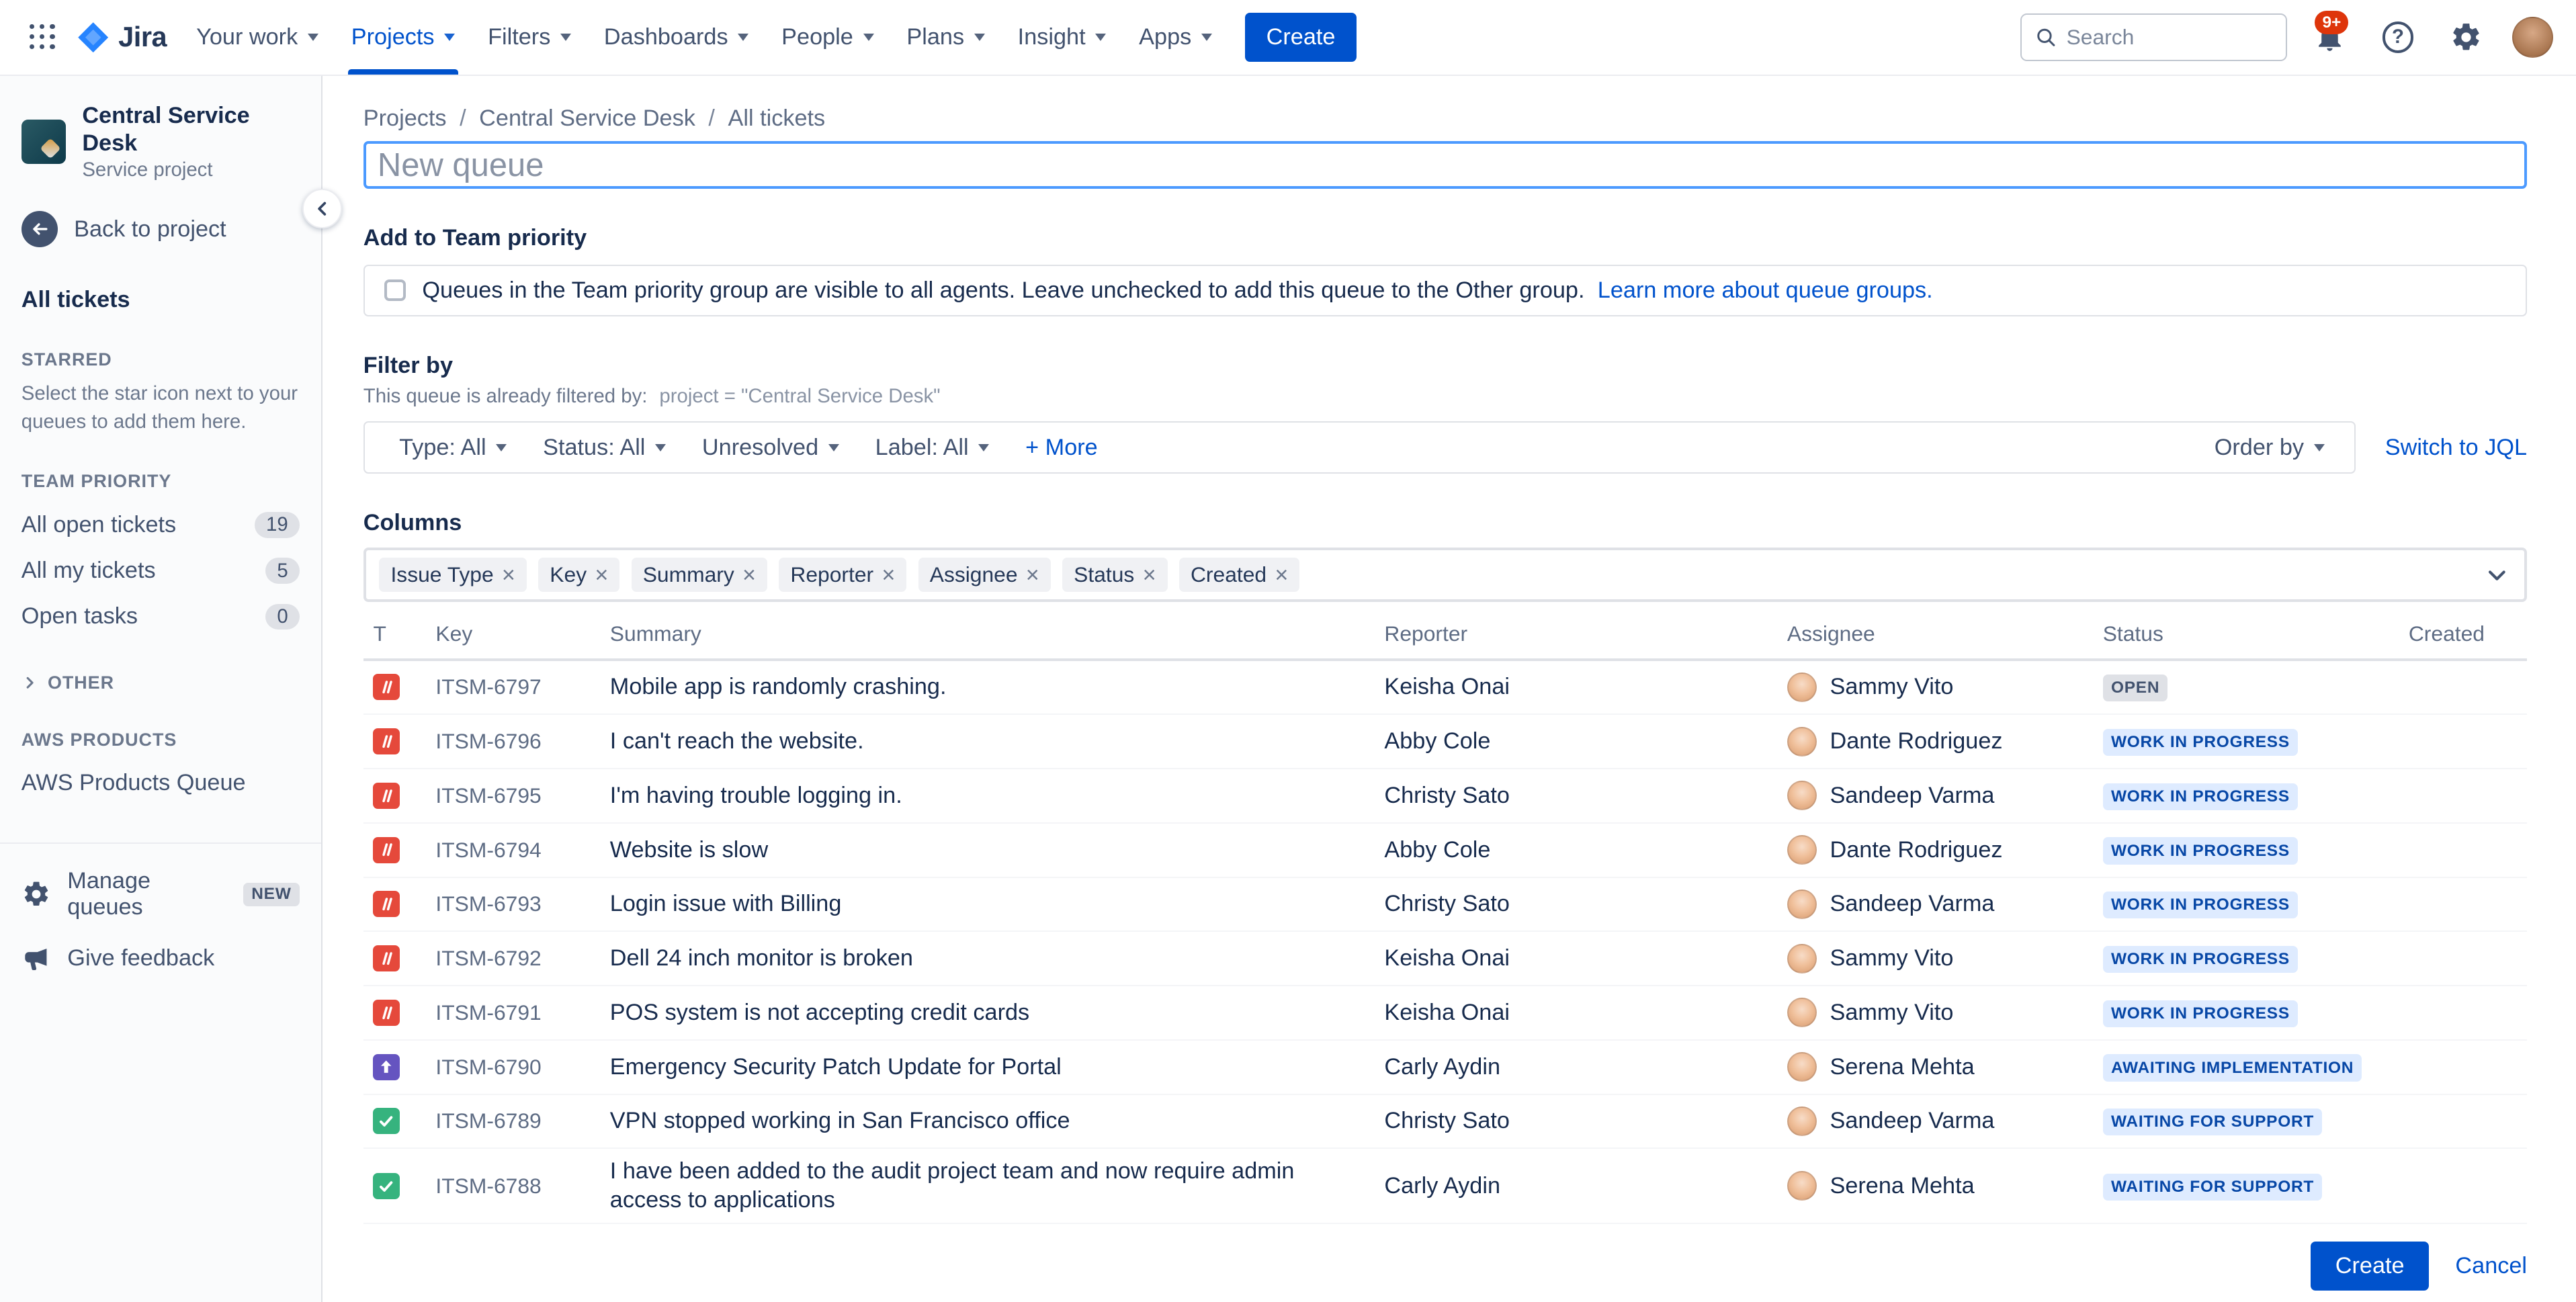  Describe the element at coordinates (160, 525) in the screenshot. I see `sidebar-queue-all-open-tickets: All open tickets 19` at that location.